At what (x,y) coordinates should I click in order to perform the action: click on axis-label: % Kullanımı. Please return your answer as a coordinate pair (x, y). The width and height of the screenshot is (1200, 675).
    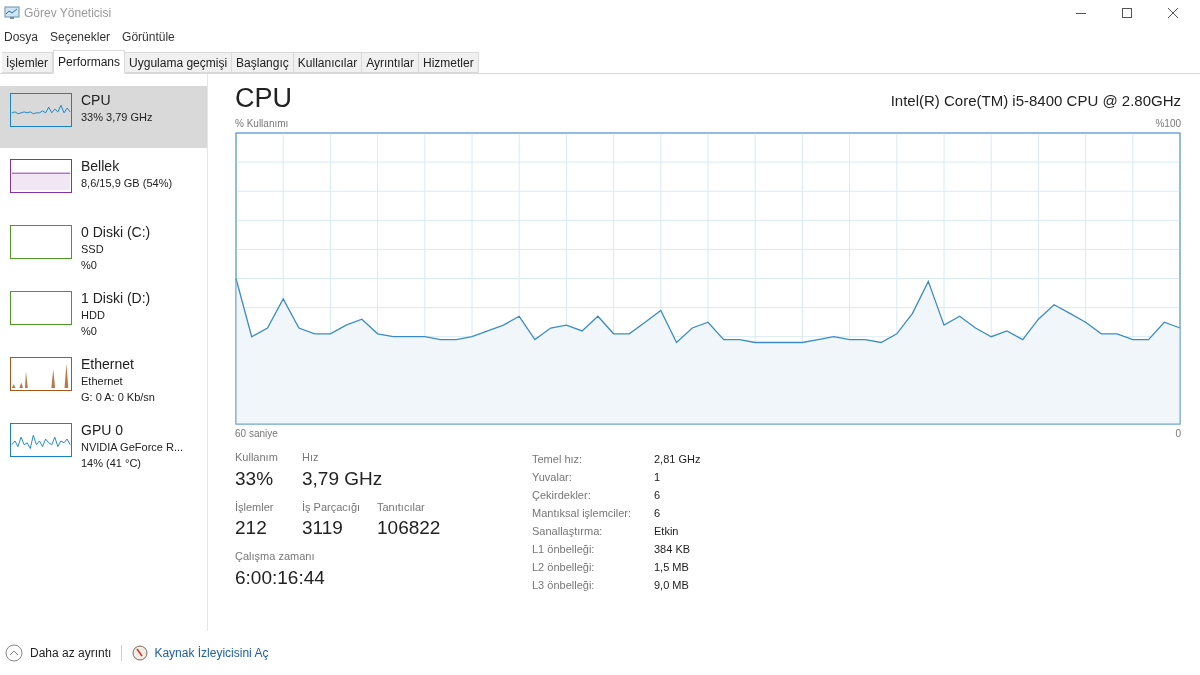
    Looking at the image, I should click on (262, 124).